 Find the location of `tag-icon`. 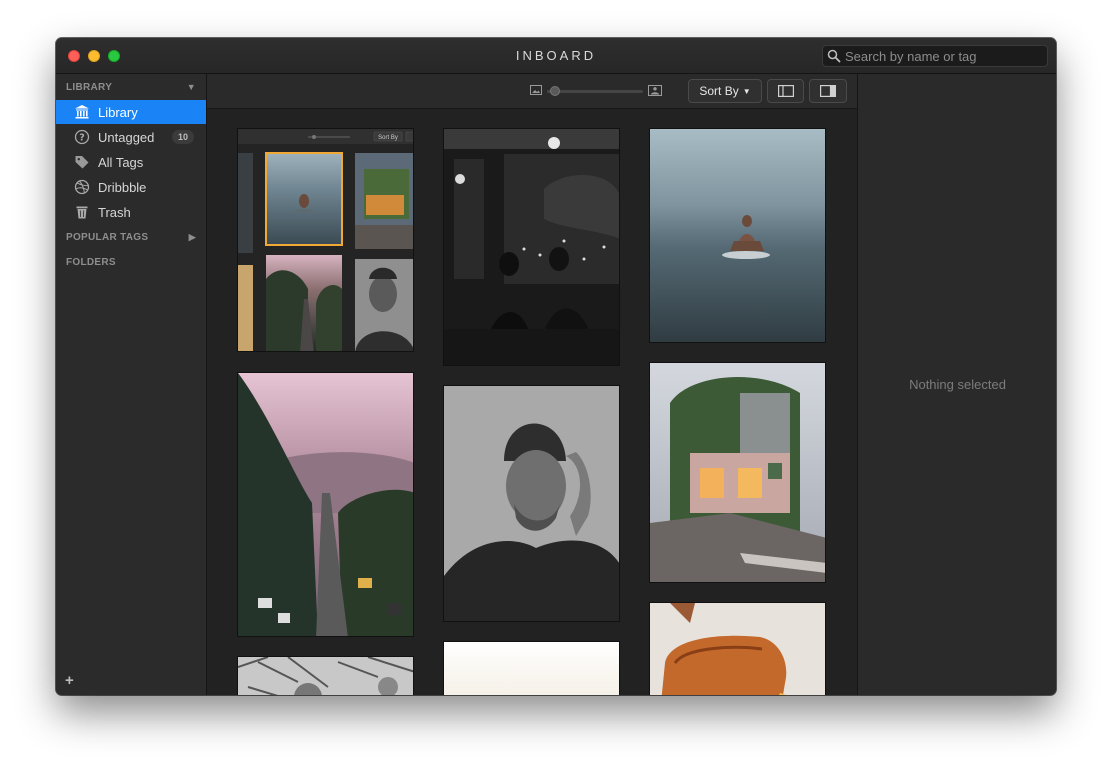

tag-icon is located at coordinates (82, 162).